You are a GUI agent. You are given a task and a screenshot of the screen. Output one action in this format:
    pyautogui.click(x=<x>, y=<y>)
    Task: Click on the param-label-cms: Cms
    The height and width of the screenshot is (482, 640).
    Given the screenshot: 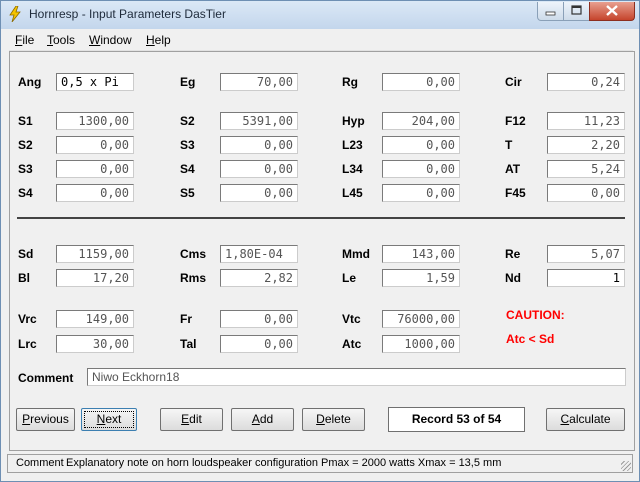 What is the action you would take?
    pyautogui.click(x=193, y=254)
    